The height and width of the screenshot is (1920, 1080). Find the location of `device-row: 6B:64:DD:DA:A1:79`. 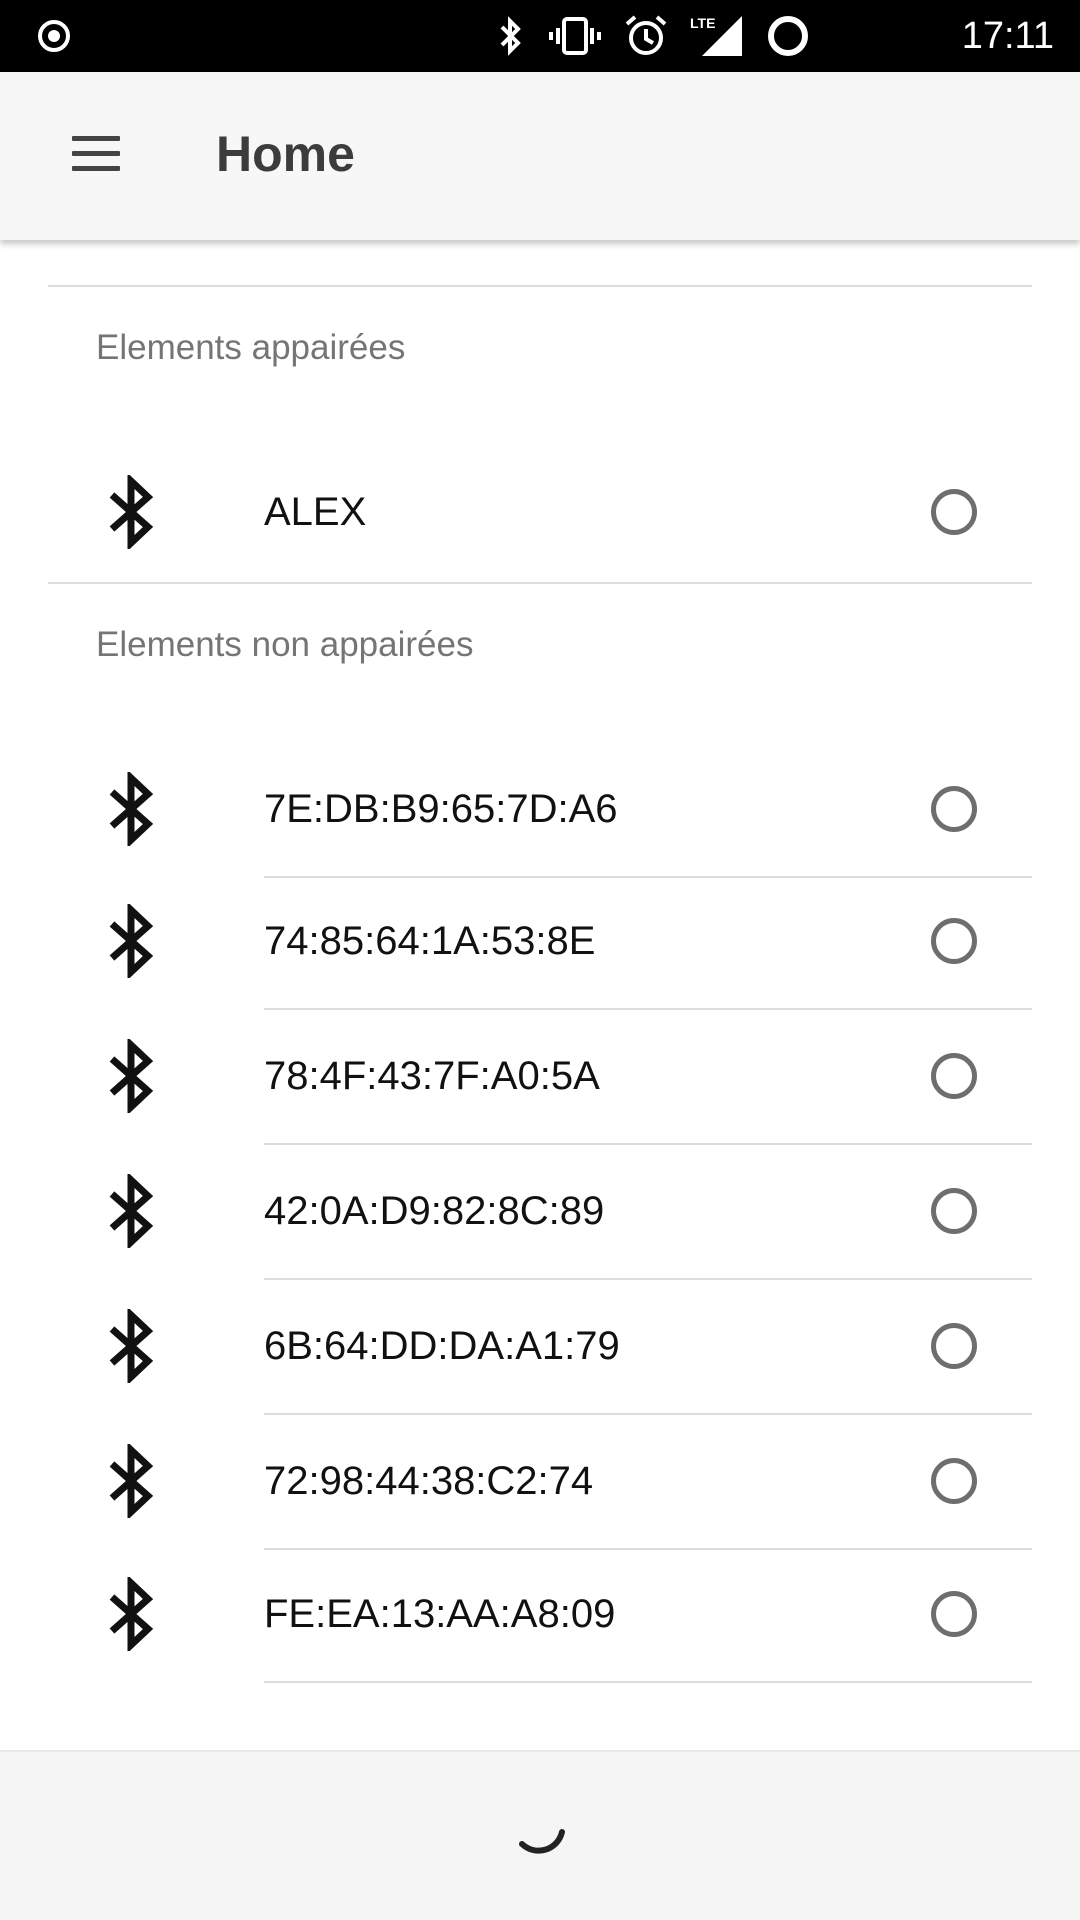

device-row: 6B:64:DD:DA:A1:79 is located at coordinates (540, 1346).